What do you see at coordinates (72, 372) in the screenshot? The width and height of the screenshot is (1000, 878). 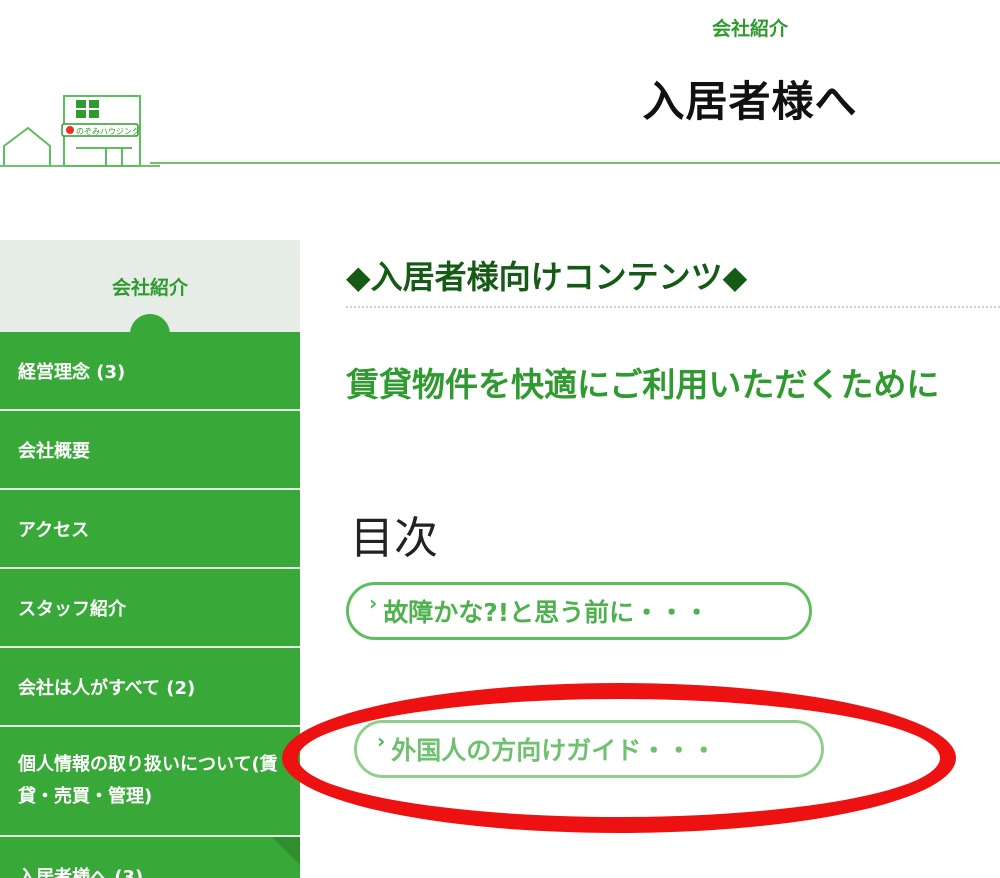 I see `sidebar-item-label: 経営理念 (3)` at bounding box center [72, 372].